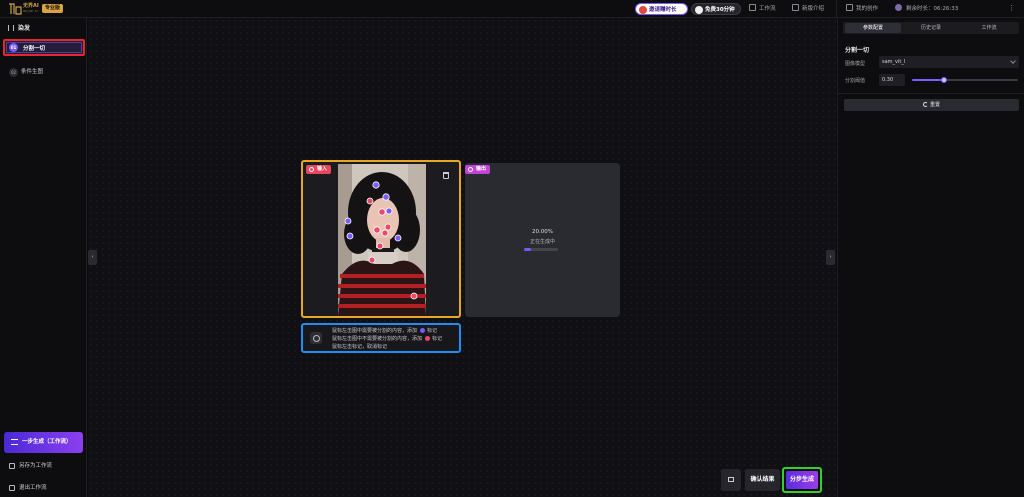 This screenshot has height=497, width=1024. I want to click on more-vertical-icon: ⋮, so click(1011, 8).